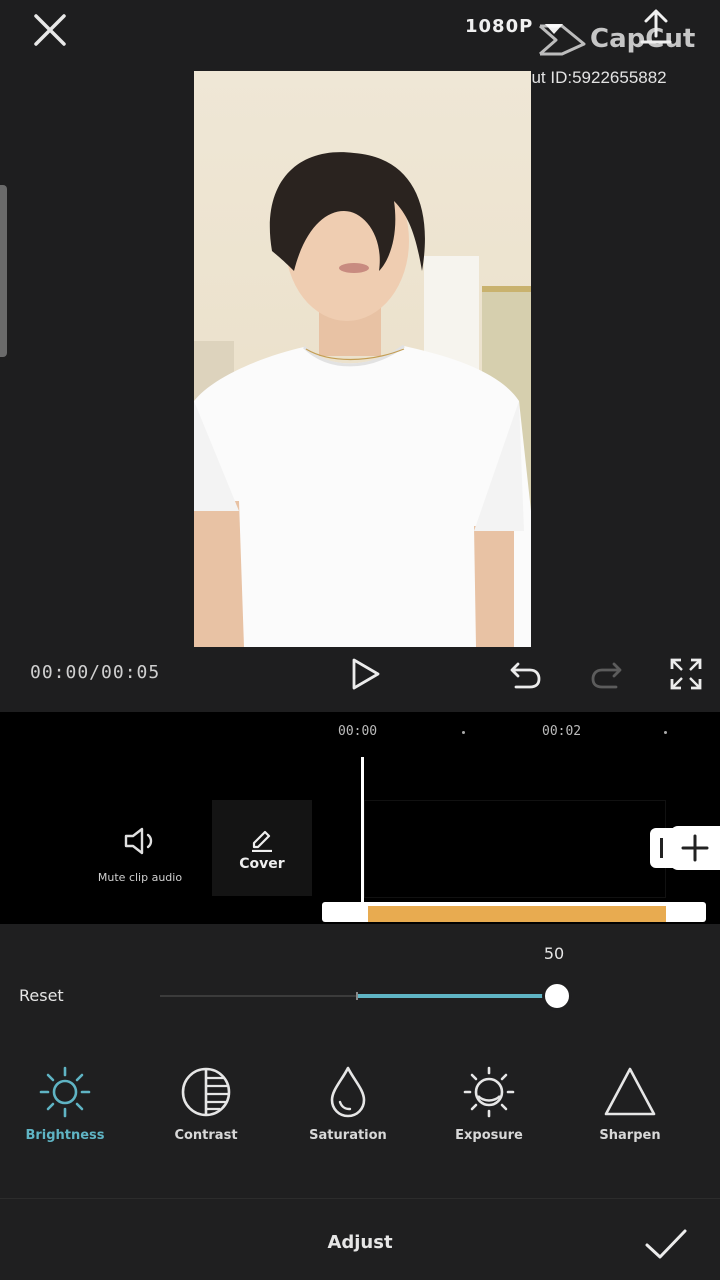 The width and height of the screenshot is (720, 1280). Describe the element at coordinates (686, 674) in the screenshot. I see `fullscreen-icon` at that location.